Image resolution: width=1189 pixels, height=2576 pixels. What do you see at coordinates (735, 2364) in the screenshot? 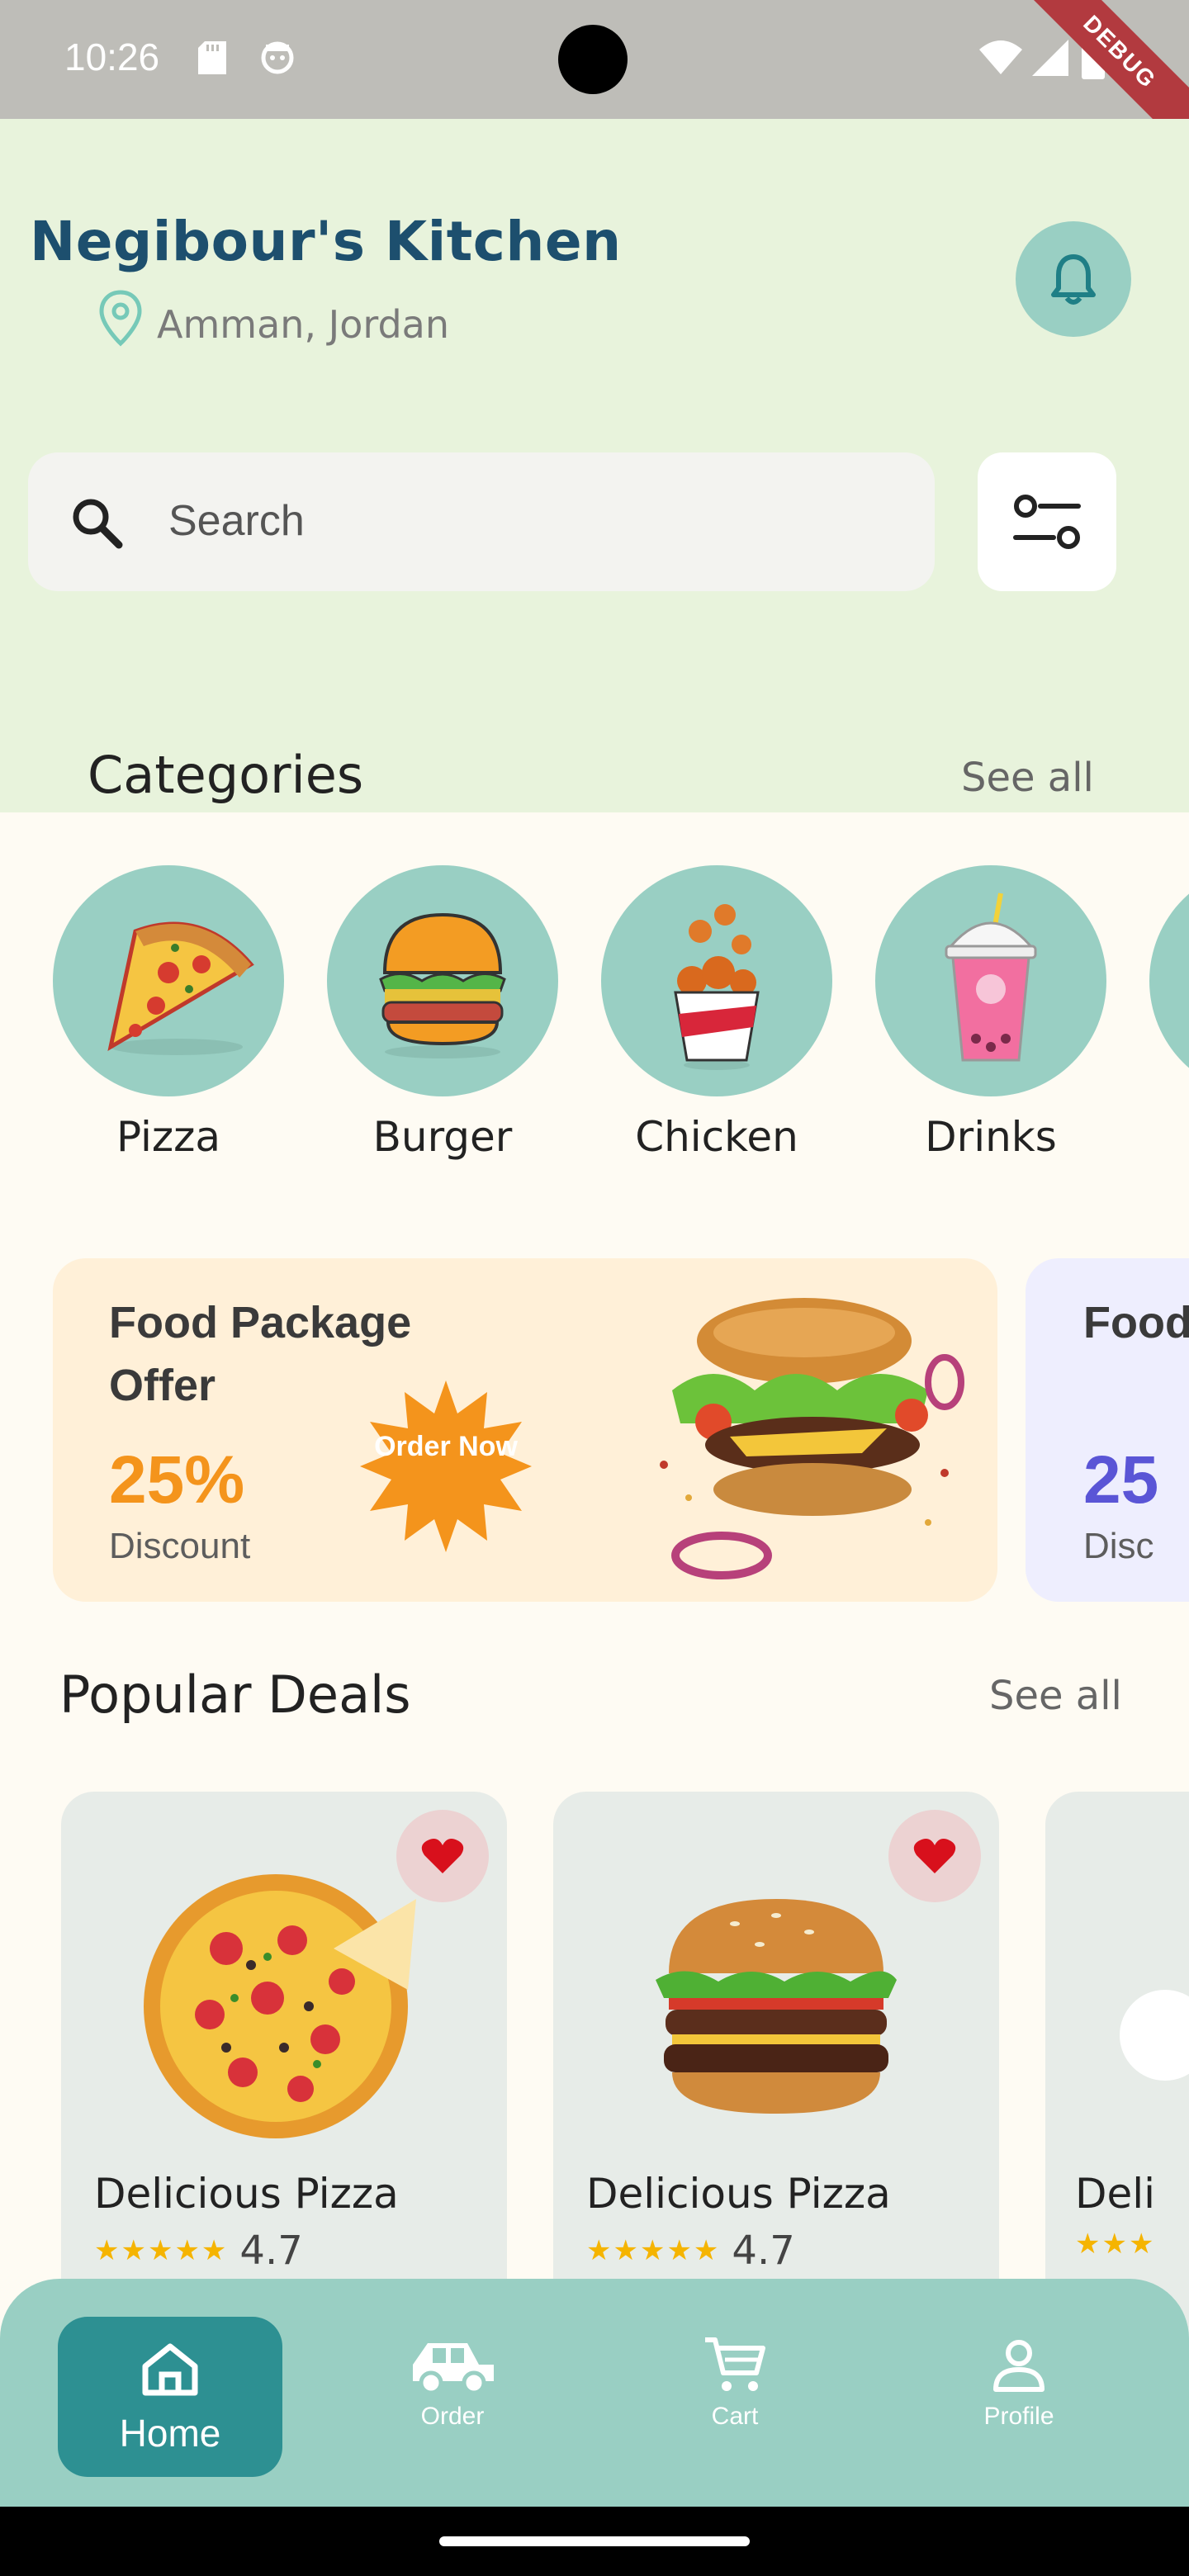
I see `cart-icon` at bounding box center [735, 2364].